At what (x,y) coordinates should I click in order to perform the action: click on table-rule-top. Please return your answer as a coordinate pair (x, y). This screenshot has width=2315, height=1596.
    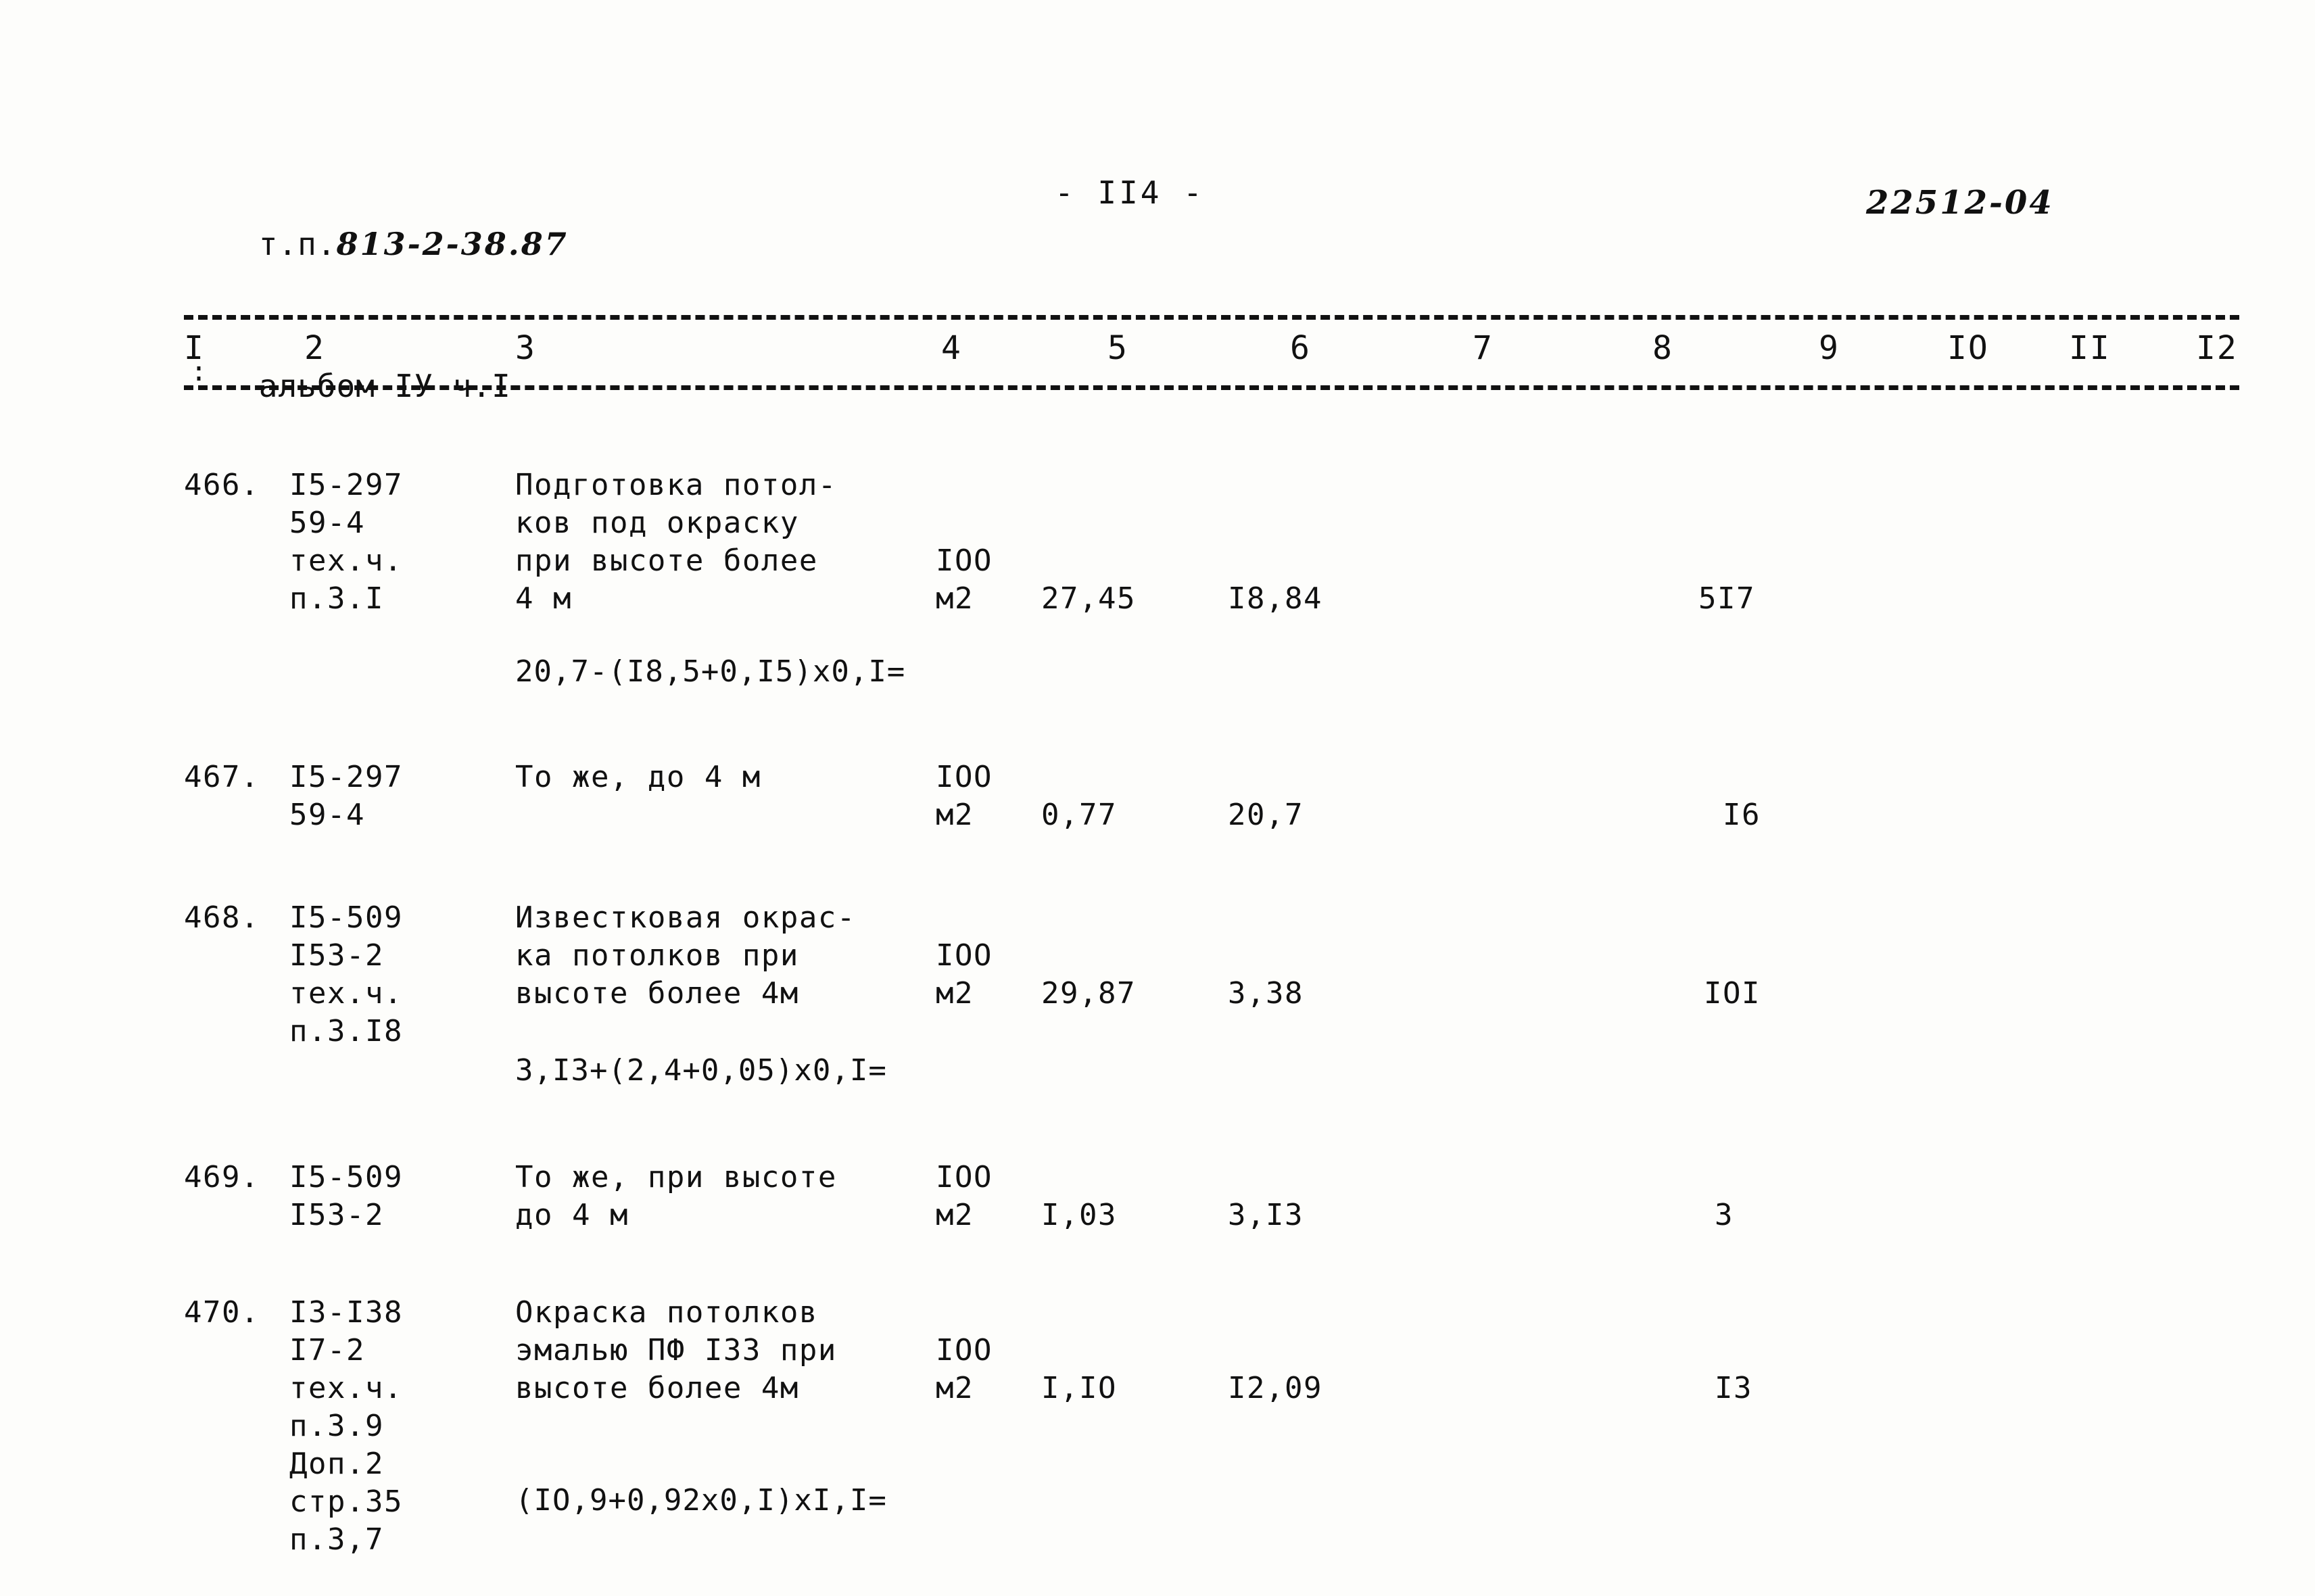
    Looking at the image, I should click on (1211, 317).